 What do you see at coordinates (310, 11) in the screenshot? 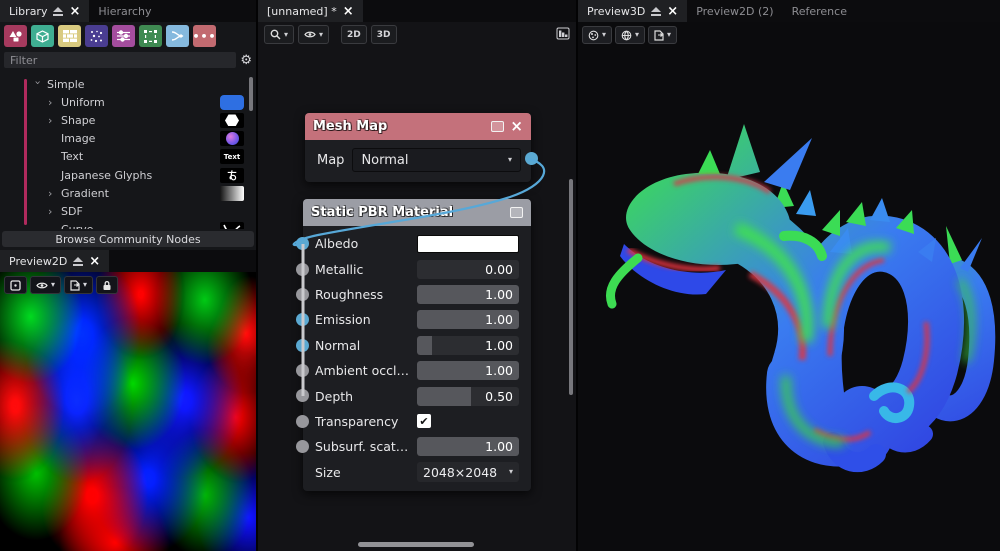
I see `tab-unnamed-graph: [unnamed] * ×` at bounding box center [310, 11].